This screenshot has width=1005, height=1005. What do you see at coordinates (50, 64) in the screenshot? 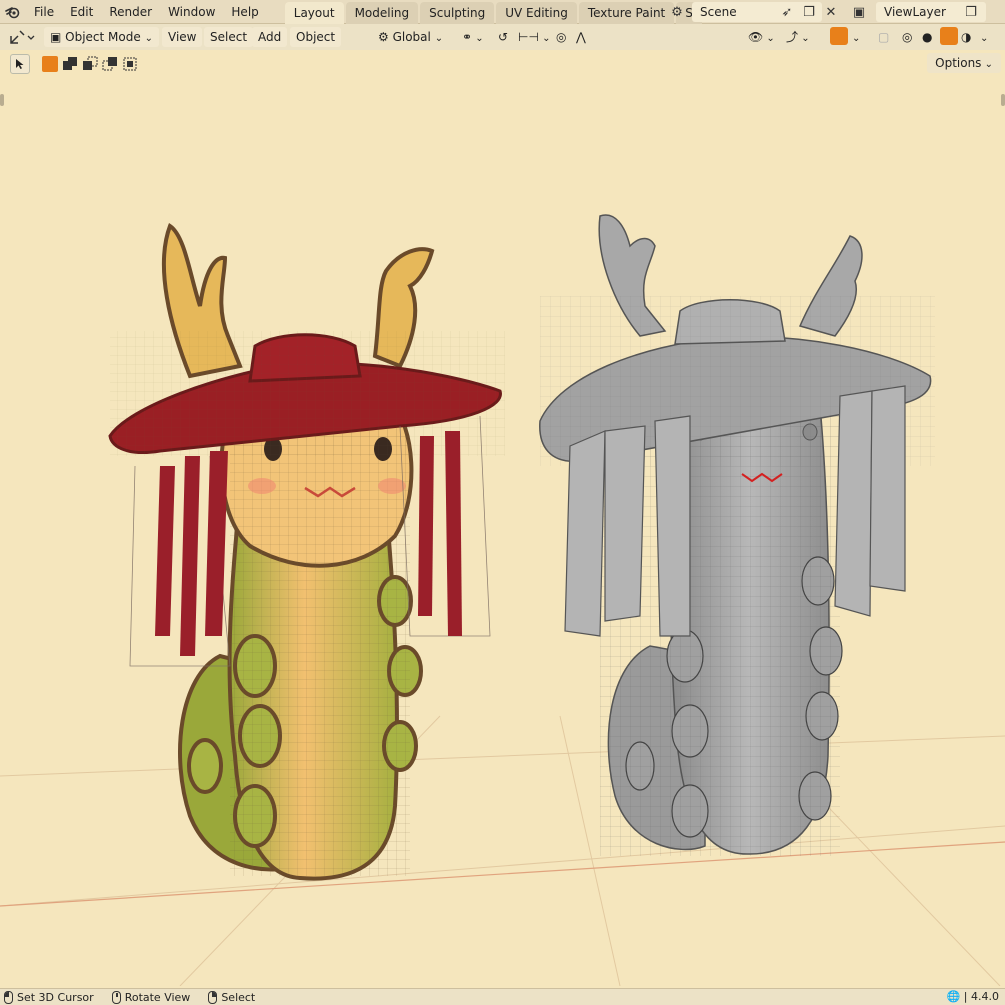
I see `select-new-icon` at bounding box center [50, 64].